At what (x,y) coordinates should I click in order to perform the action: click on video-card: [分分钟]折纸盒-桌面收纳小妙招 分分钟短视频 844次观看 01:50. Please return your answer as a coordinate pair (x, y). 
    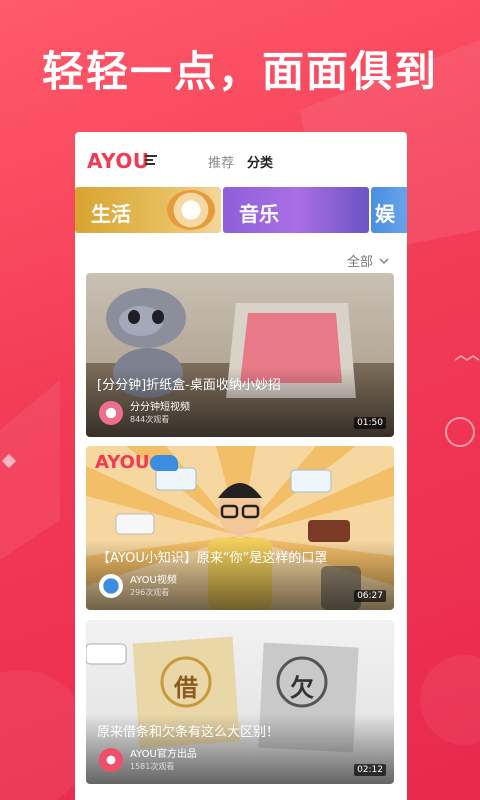
    Looking at the image, I should click on (240, 355).